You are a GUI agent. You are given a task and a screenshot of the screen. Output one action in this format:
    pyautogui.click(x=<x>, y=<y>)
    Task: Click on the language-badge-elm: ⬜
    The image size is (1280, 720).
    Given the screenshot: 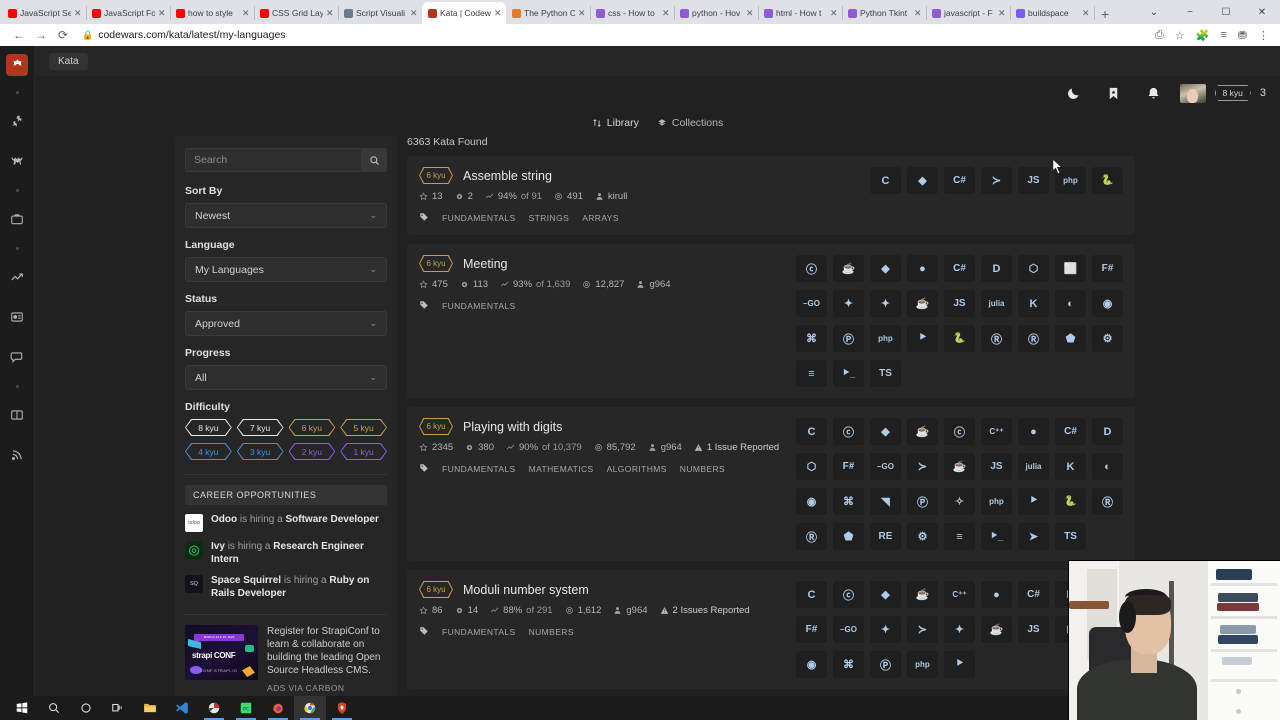 What is the action you would take?
    pyautogui.click(x=1070, y=268)
    